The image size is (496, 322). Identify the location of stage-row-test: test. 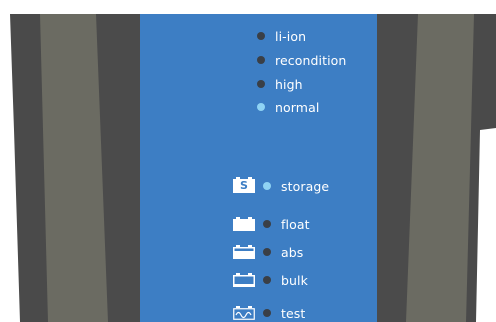
(269, 312).